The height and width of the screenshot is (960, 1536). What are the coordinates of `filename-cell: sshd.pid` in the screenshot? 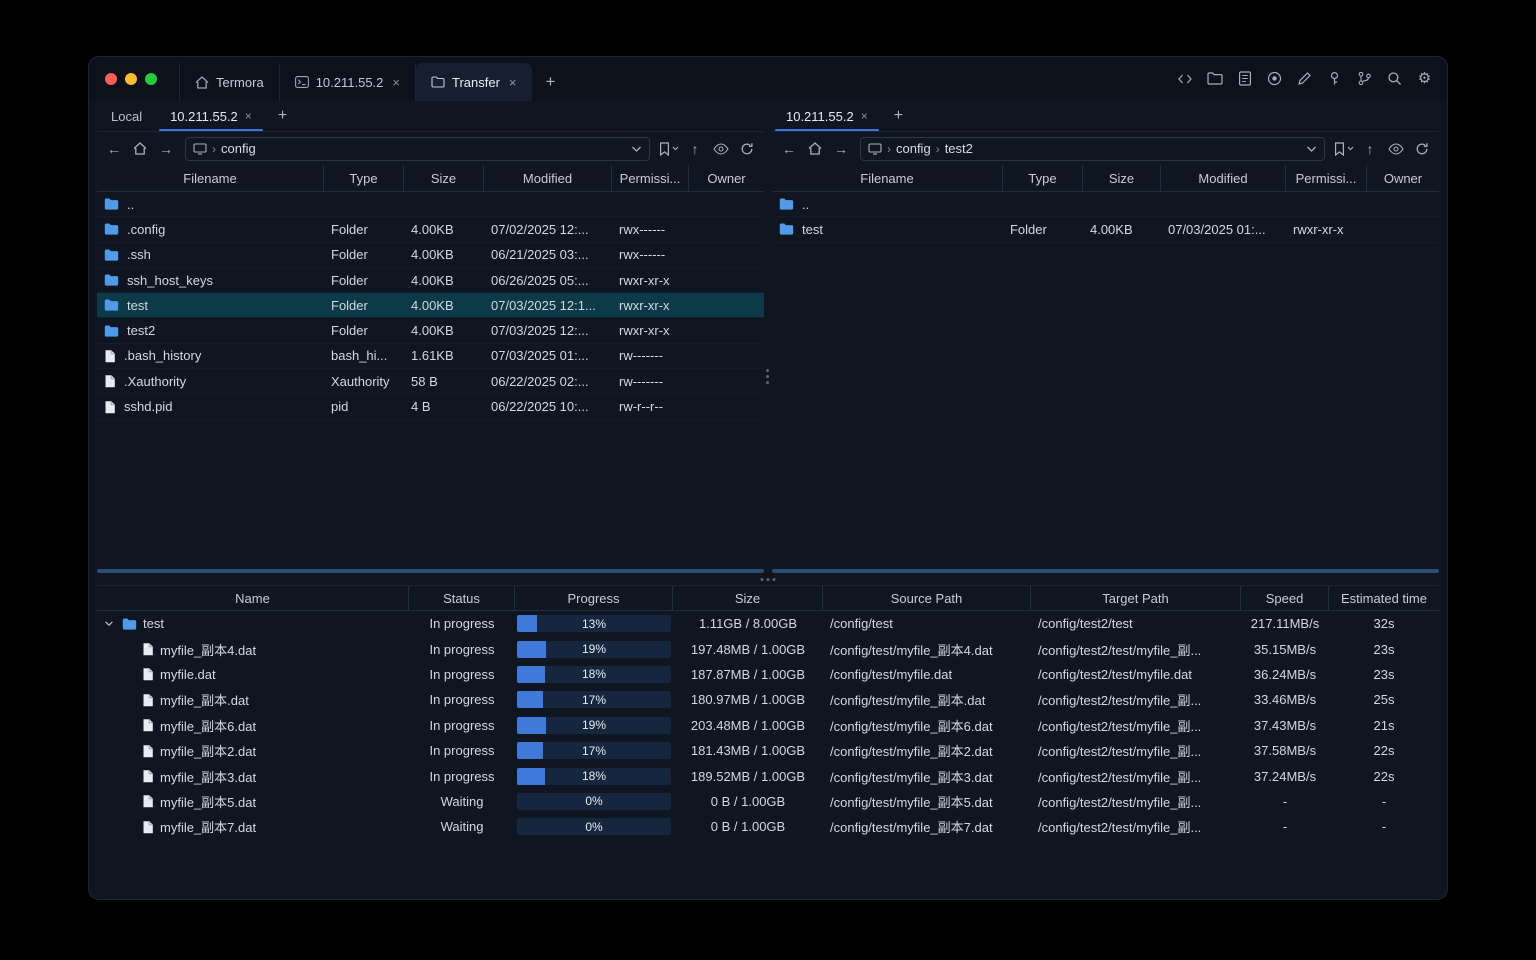 It's located at (210, 406).